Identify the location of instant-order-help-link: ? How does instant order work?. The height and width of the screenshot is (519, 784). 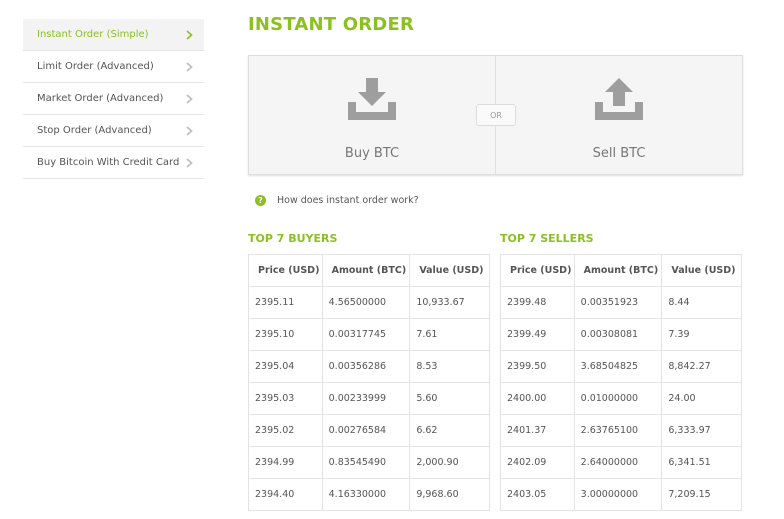
(337, 200).